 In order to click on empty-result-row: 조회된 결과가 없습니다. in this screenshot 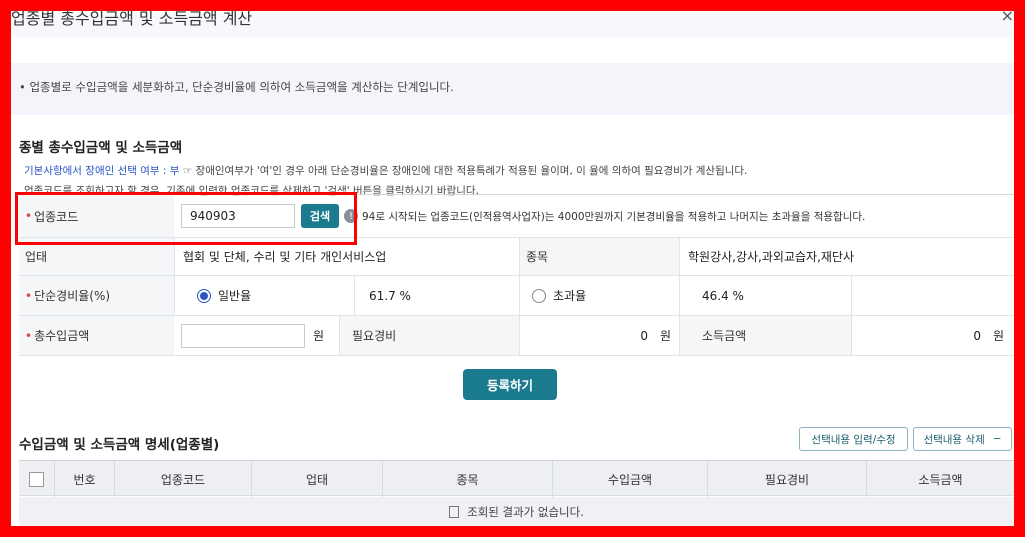, I will do `click(516, 511)`.